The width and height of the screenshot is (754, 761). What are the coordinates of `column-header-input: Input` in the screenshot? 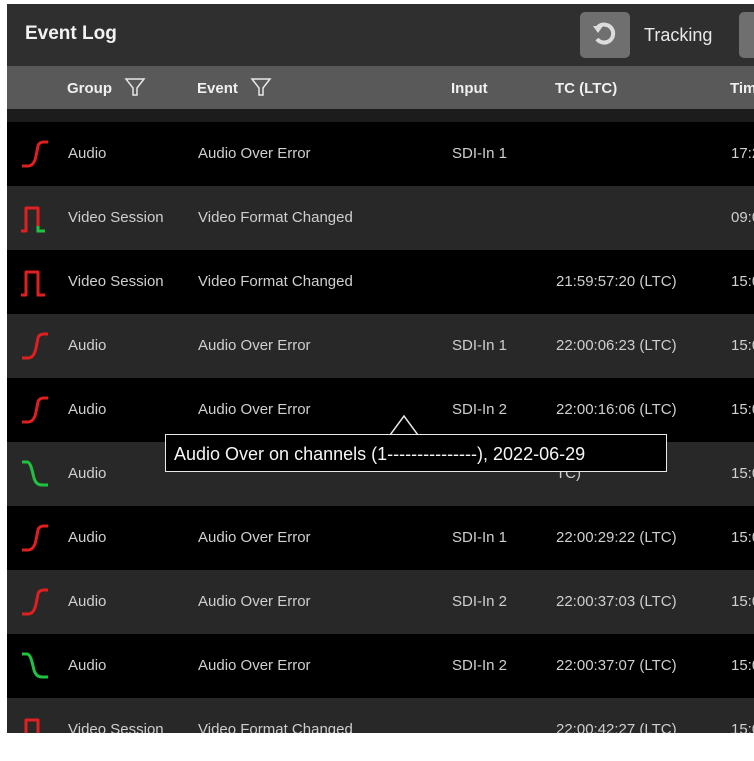 It's located at (469, 88).